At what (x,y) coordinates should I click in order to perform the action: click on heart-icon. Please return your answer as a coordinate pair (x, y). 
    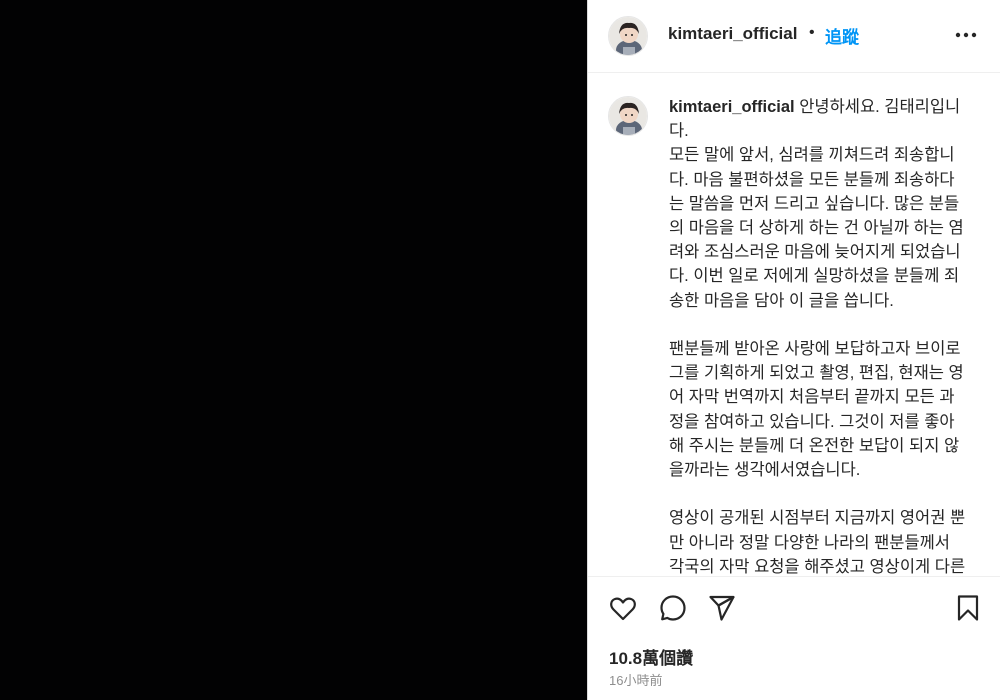
    Looking at the image, I should click on (623, 608).